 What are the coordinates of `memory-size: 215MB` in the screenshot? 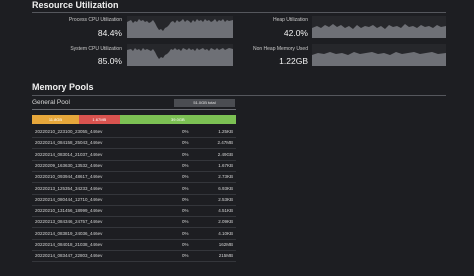 It's located at (225, 256).